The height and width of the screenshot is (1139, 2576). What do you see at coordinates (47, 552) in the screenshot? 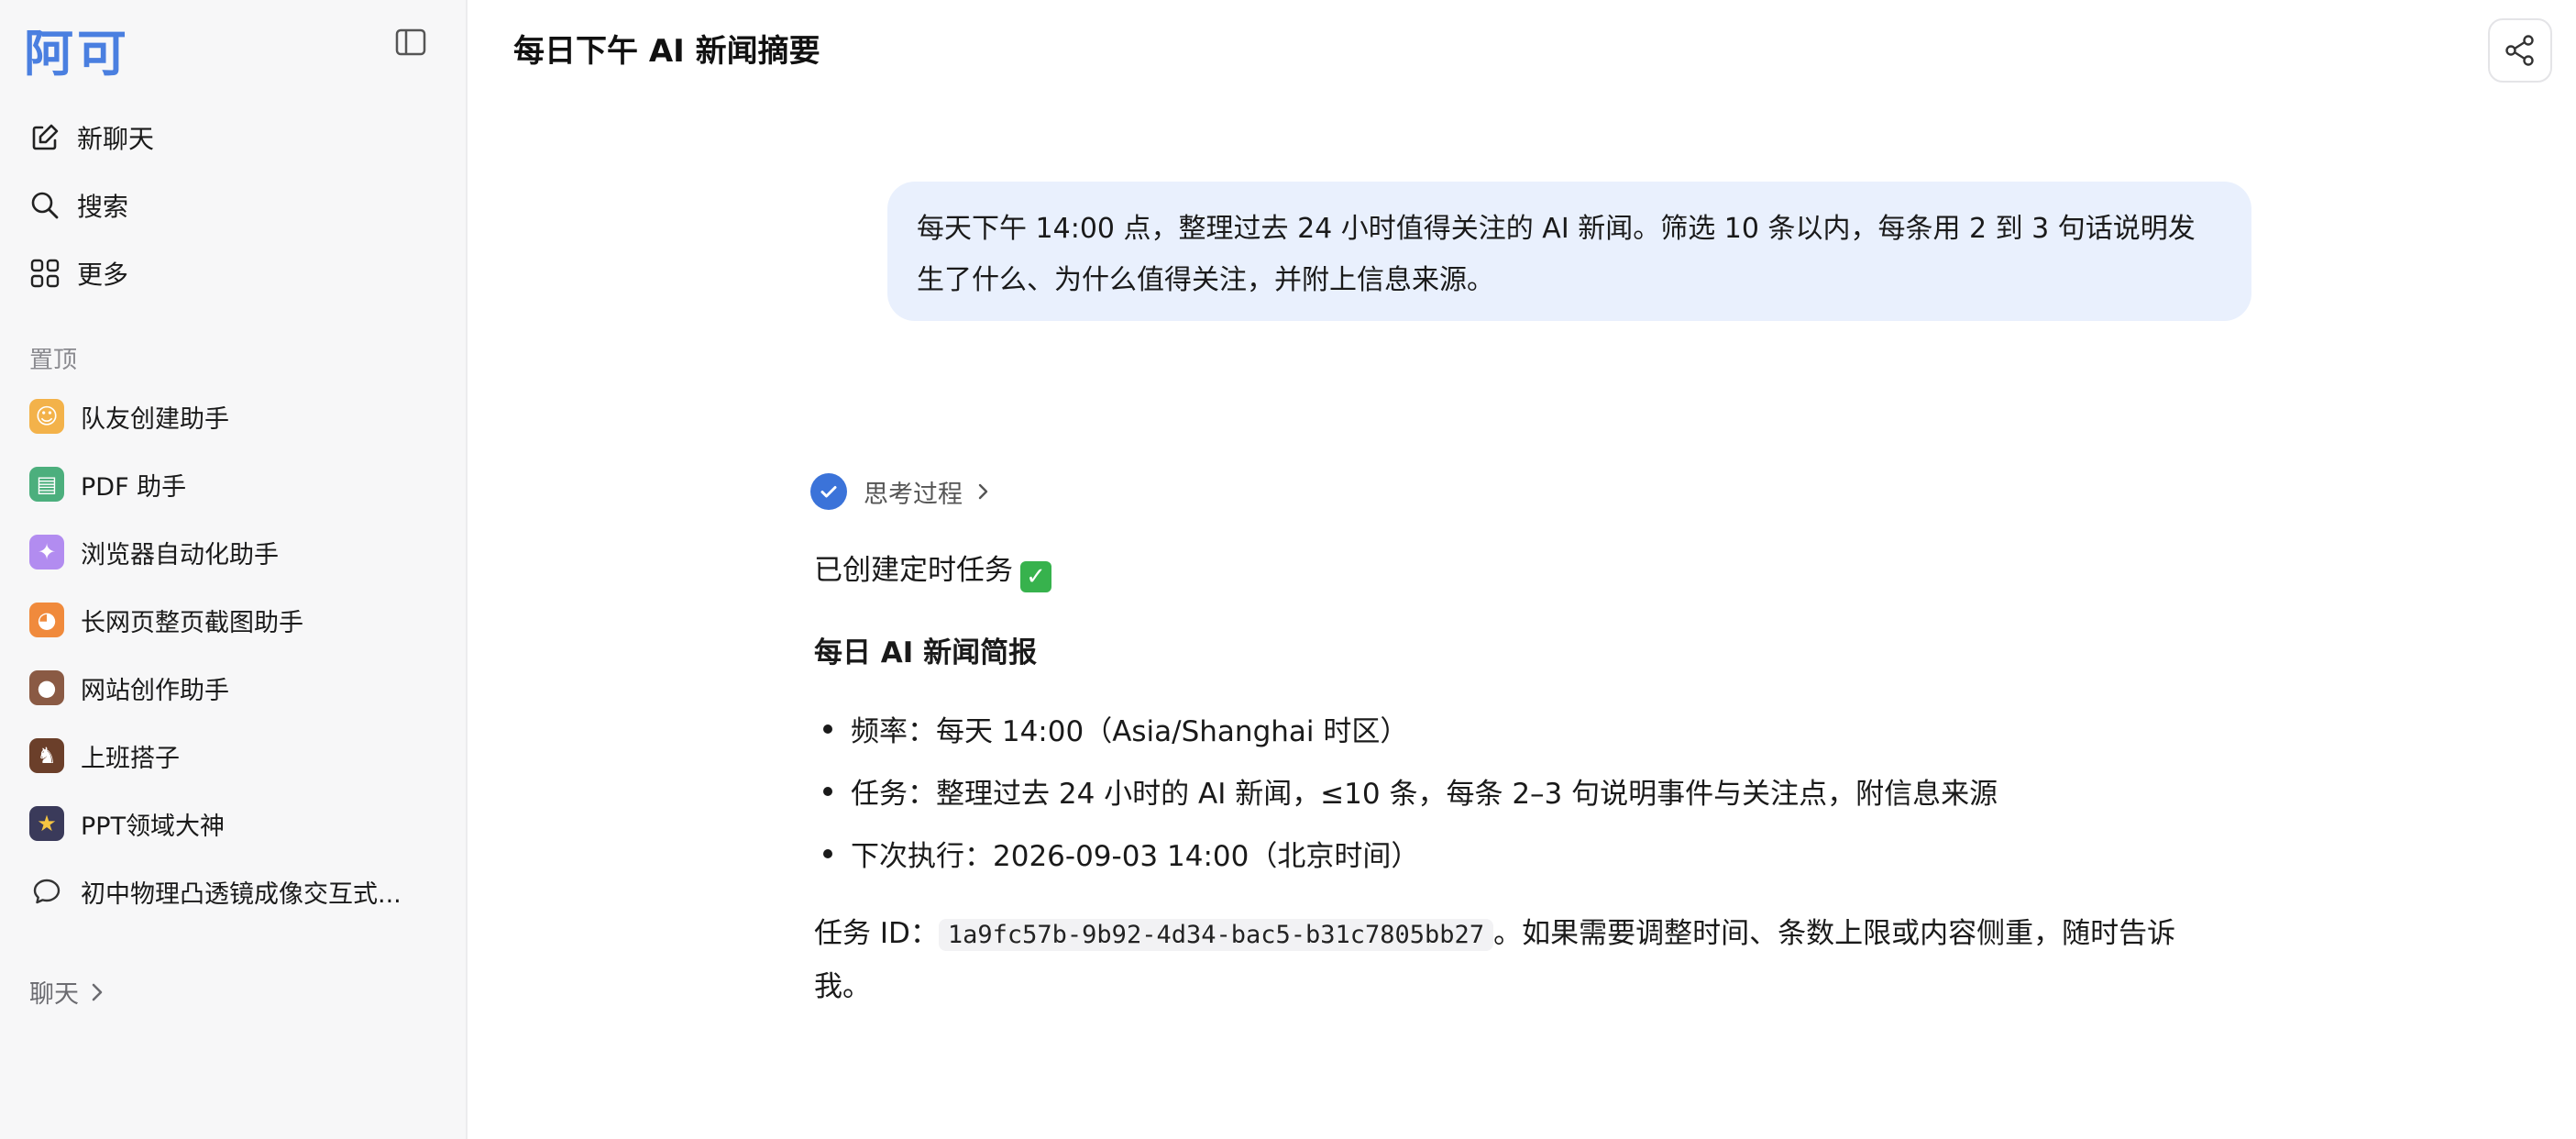
I see `unicorn-emoji-icon: ✦` at bounding box center [47, 552].